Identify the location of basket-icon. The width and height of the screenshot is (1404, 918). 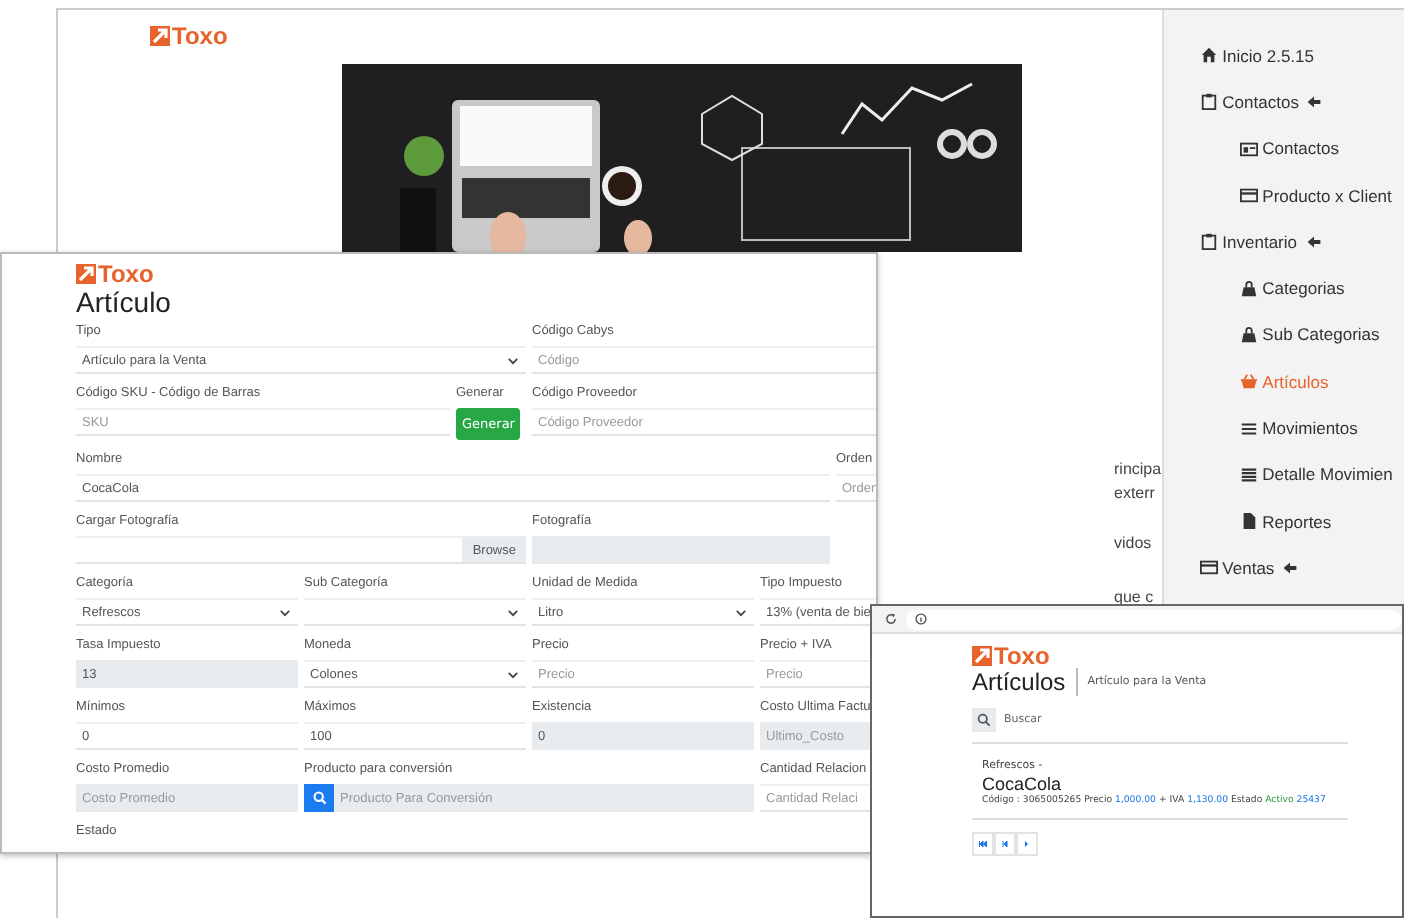
(1249, 381).